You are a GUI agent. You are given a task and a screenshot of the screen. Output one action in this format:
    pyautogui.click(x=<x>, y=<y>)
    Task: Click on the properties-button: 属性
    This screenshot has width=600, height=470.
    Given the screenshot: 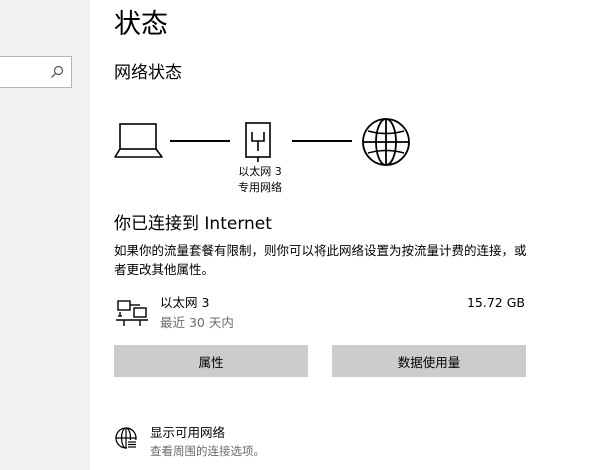 What is the action you would take?
    pyautogui.click(x=211, y=361)
    